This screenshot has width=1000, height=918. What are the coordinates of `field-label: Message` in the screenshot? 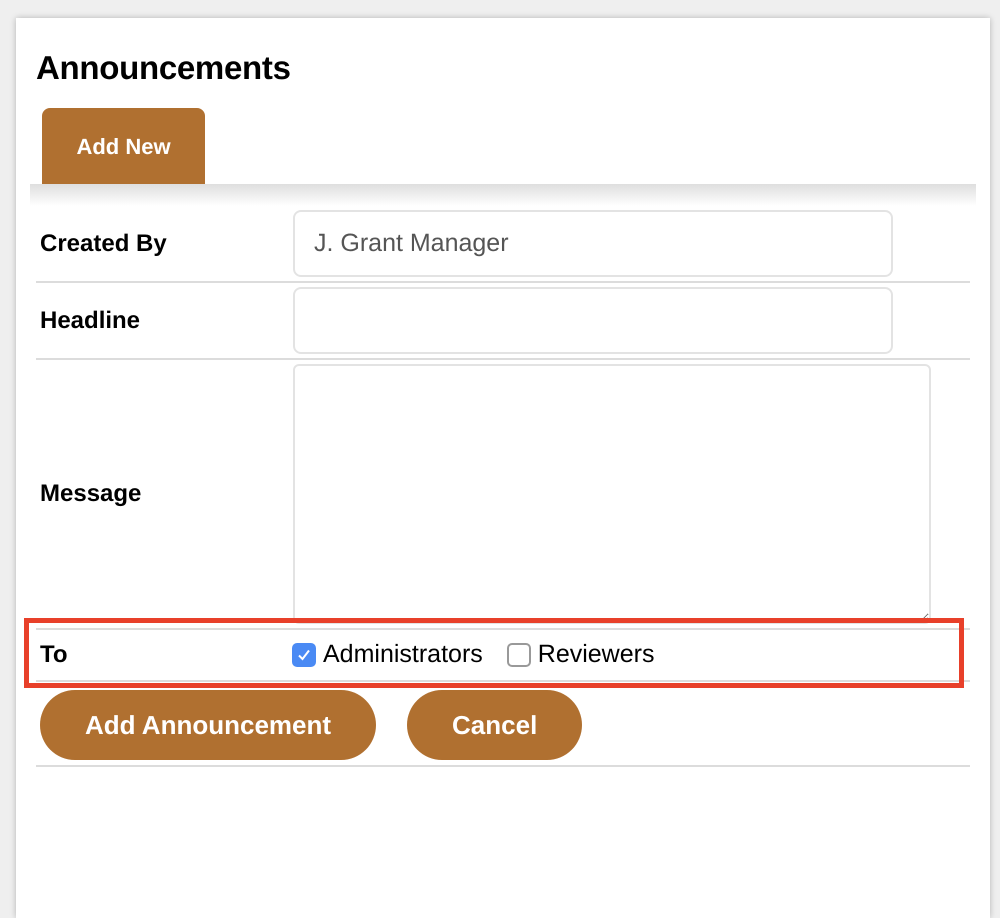 It's located at (90, 494).